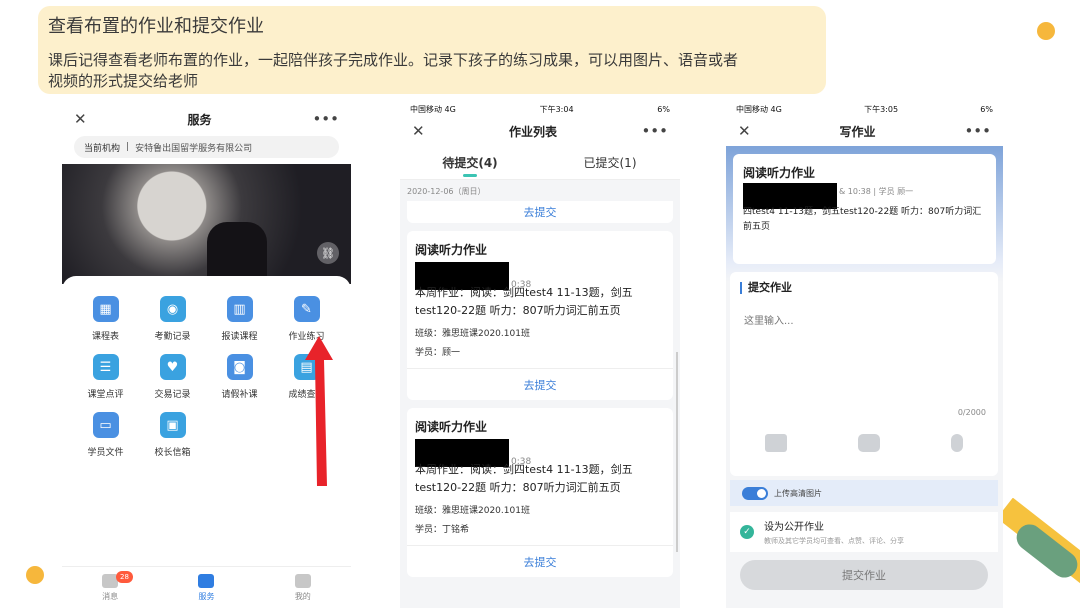 The width and height of the screenshot is (1080, 608). I want to click on service-label: 课程表, so click(105, 337).